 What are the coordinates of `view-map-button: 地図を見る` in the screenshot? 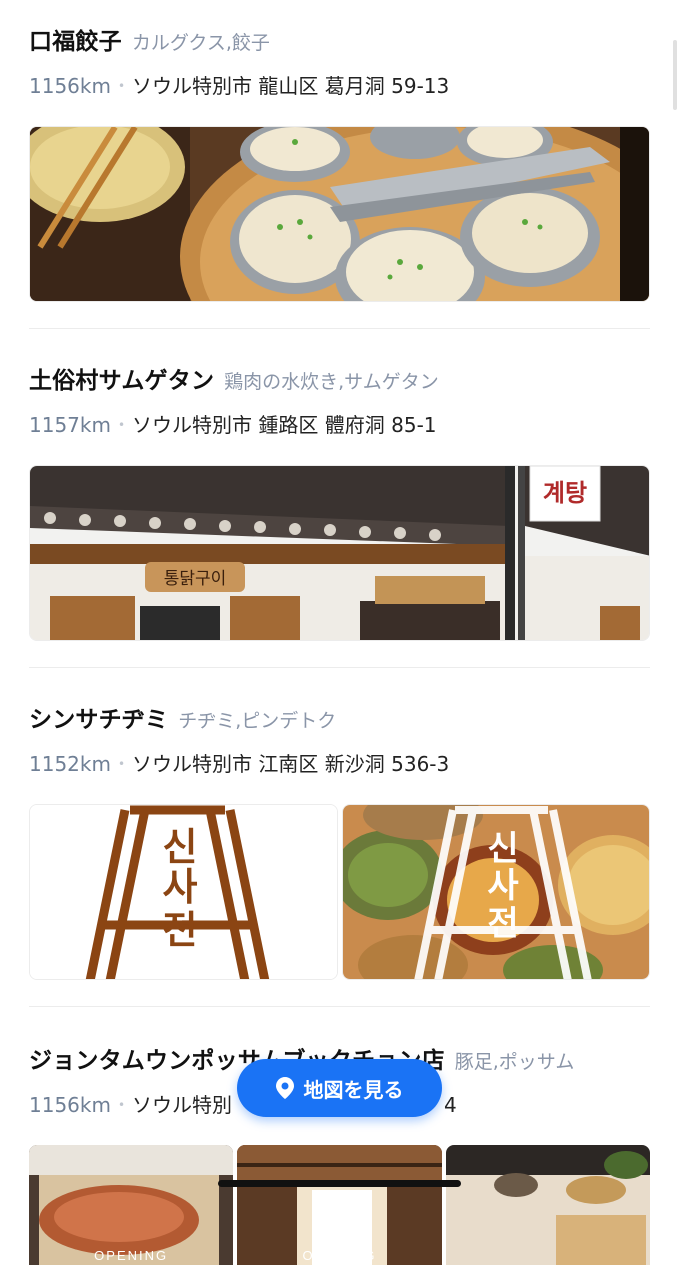 It's located at (339, 1088).